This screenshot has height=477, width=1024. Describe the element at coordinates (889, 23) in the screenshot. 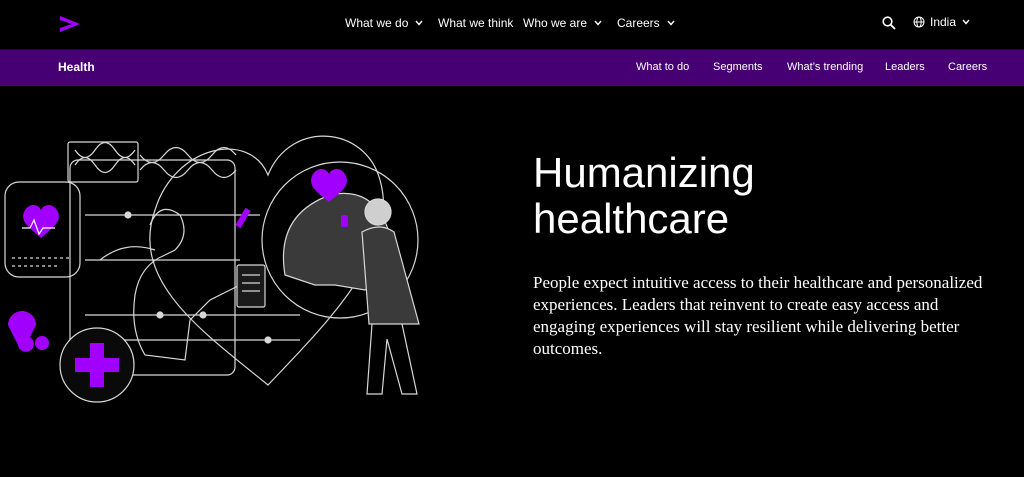

I see `search-icon` at that location.